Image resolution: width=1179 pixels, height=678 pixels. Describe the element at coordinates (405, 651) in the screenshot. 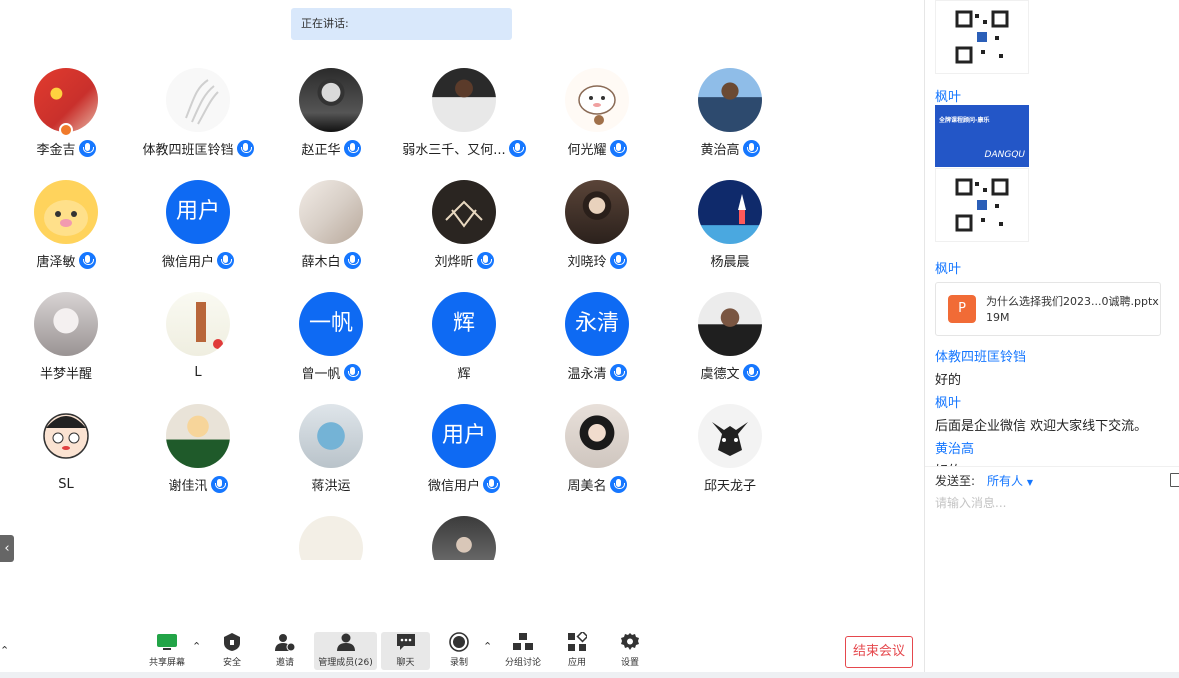

I see `chat-button: 聊天` at that location.